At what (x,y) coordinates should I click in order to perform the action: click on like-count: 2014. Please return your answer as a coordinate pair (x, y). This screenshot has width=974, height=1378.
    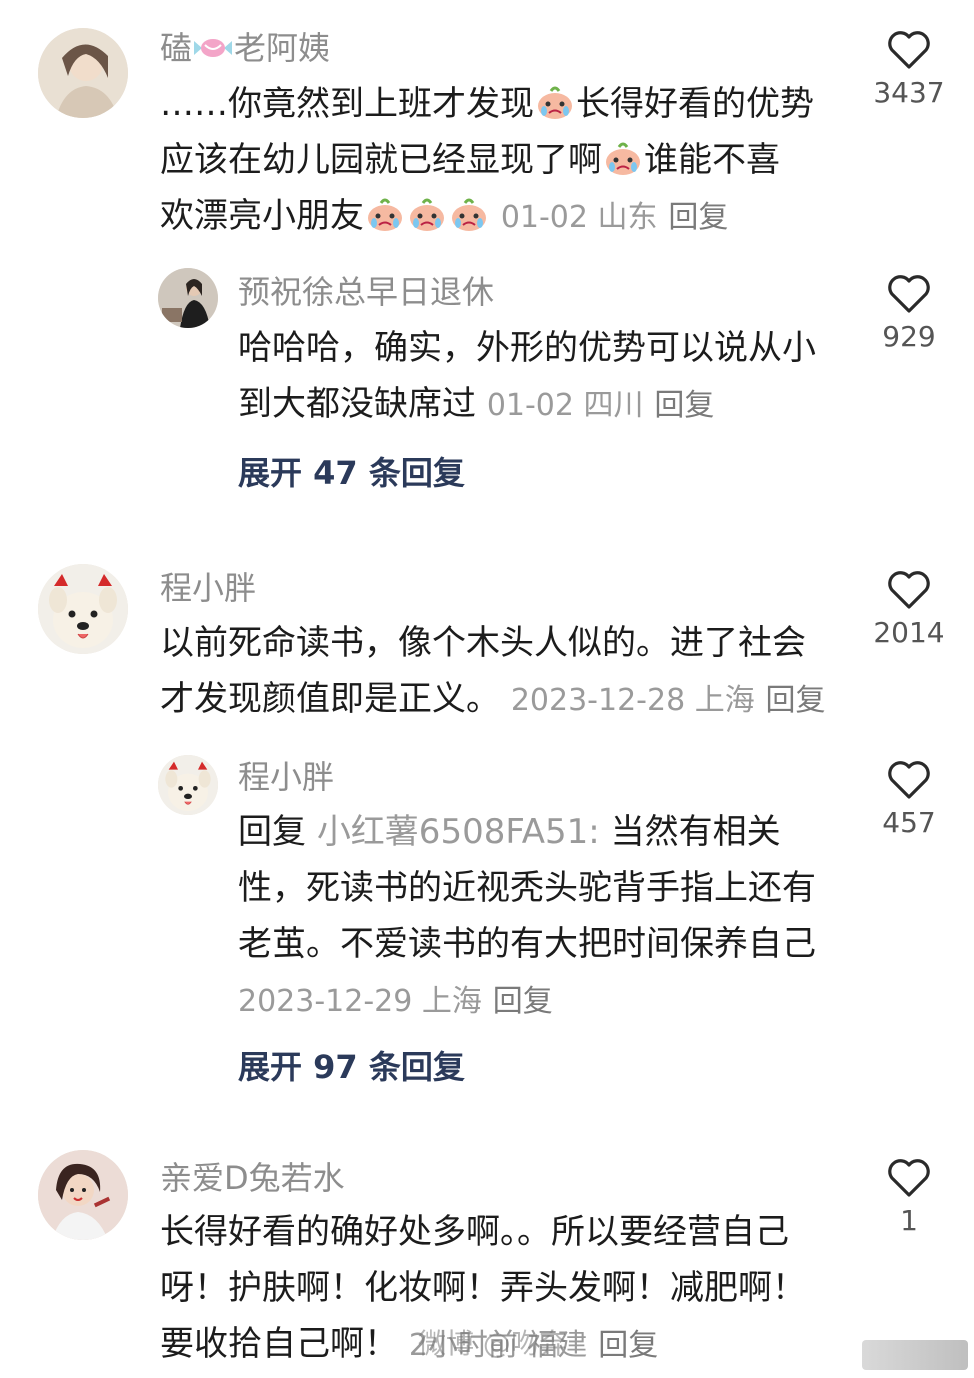
    Looking at the image, I should click on (909, 632).